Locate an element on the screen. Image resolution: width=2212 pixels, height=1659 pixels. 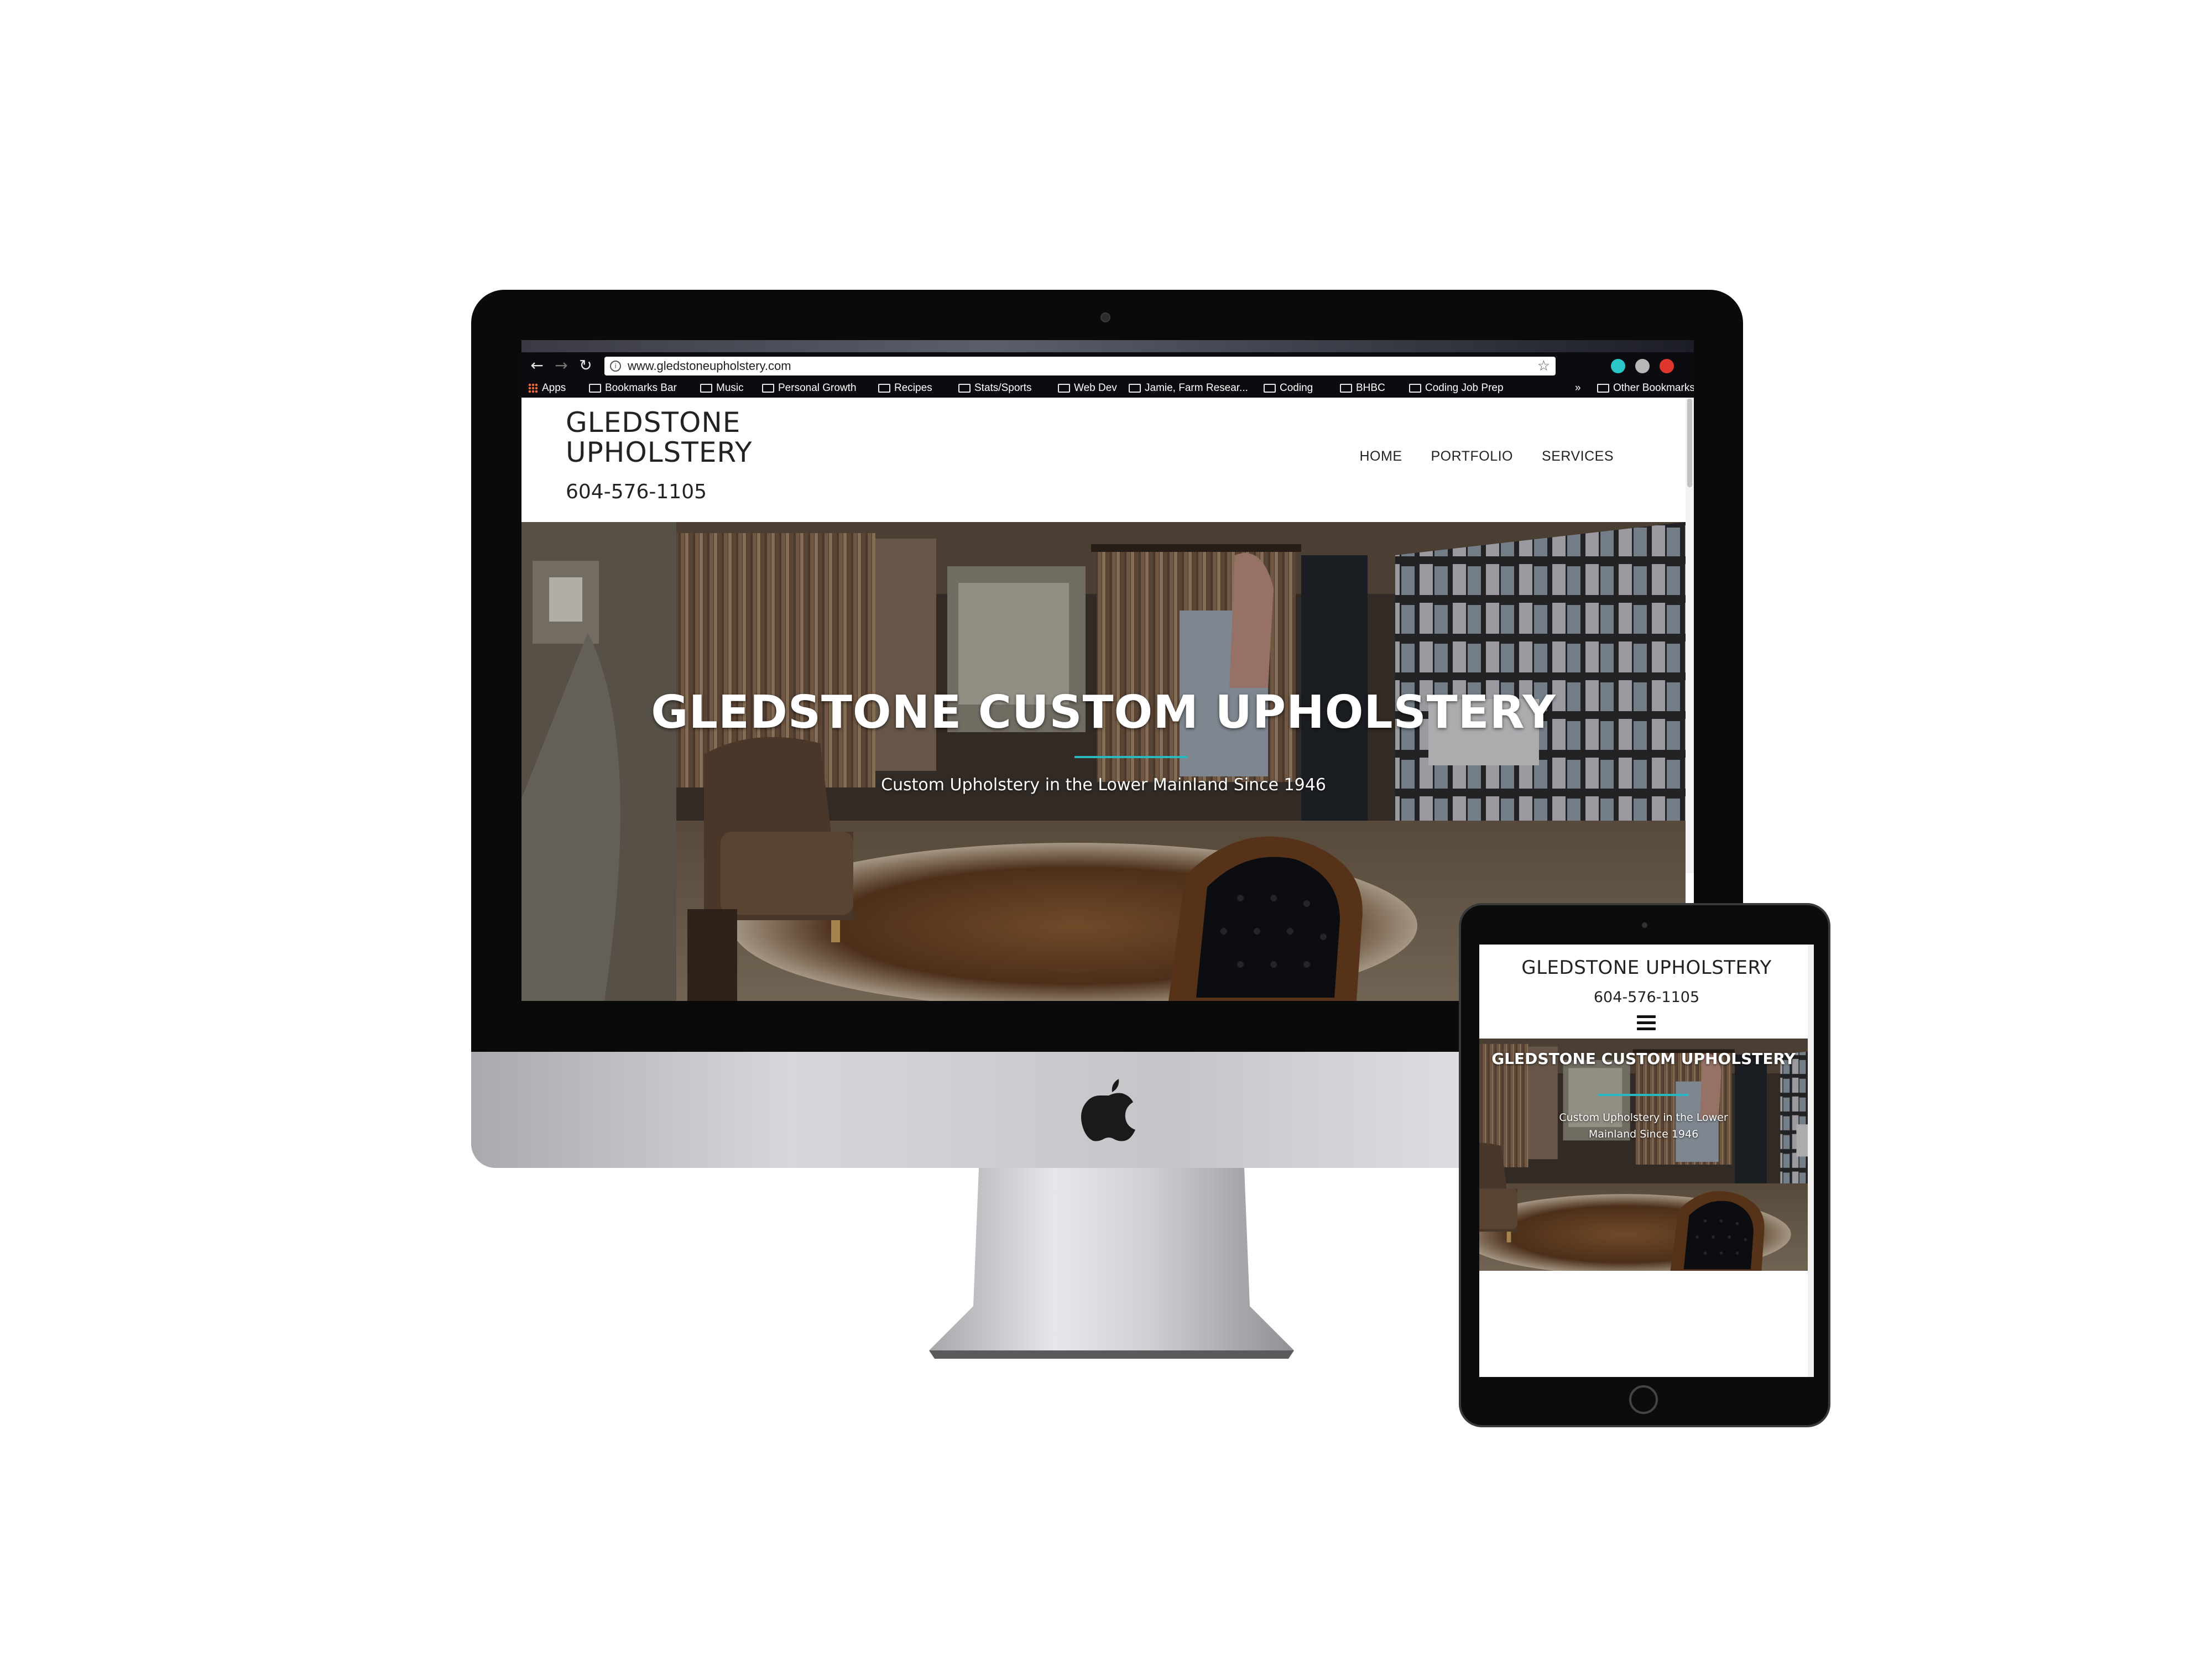
tablet-hero-image is located at coordinates (1644, 1155).